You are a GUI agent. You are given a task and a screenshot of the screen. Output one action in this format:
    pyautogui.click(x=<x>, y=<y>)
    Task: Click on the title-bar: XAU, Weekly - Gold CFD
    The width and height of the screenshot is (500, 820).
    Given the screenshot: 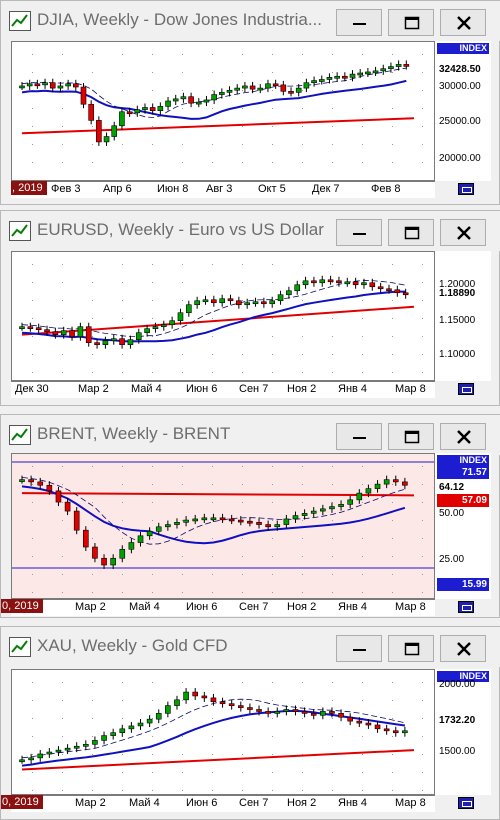 What is the action you would take?
    pyautogui.click(x=250, y=647)
    